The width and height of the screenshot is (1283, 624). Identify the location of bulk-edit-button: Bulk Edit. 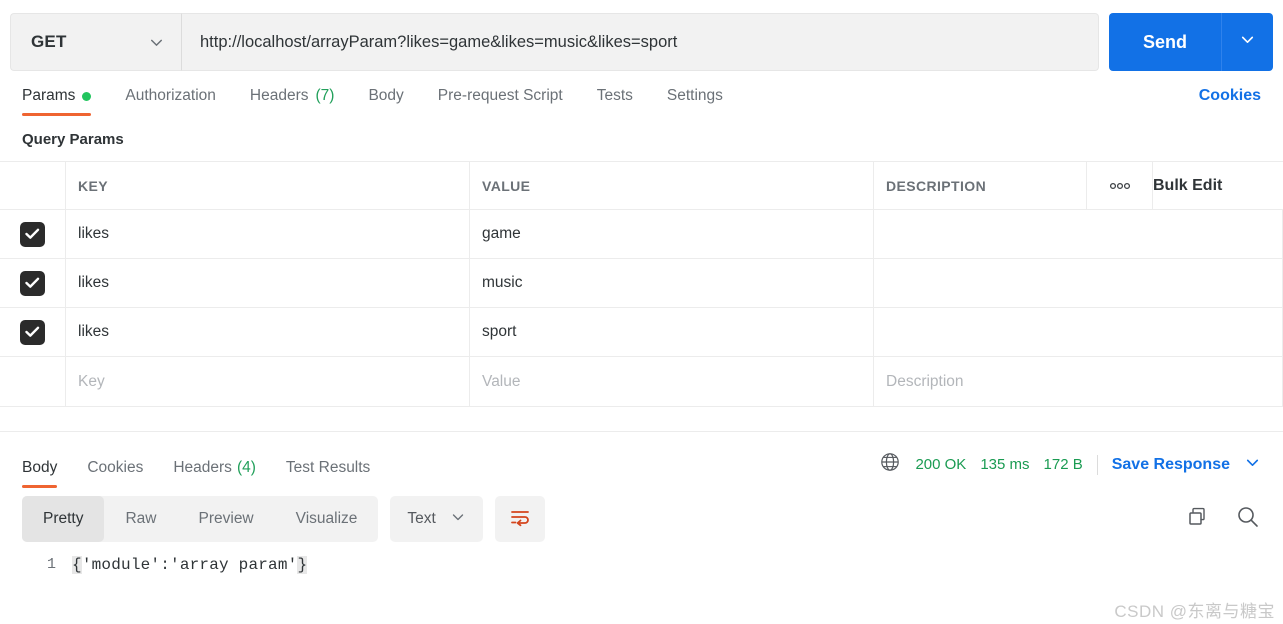
(1187, 186).